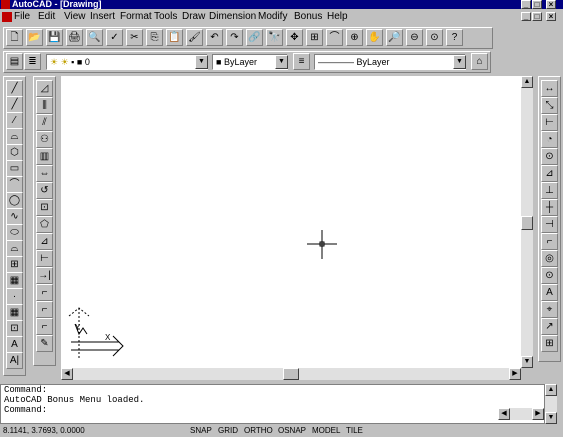  I want to click on standard-tool-19: 🔎, so click(394, 37).